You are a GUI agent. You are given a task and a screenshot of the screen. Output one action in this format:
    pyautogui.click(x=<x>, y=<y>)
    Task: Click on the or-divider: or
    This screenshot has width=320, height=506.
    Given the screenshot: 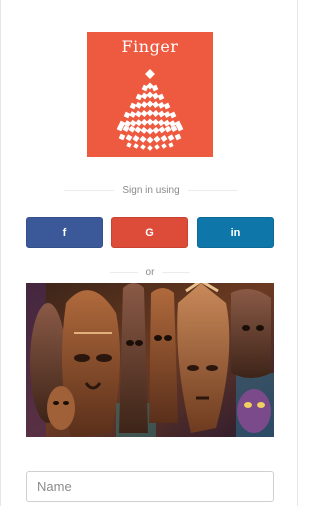 What is the action you would take?
    pyautogui.click(x=150, y=272)
    